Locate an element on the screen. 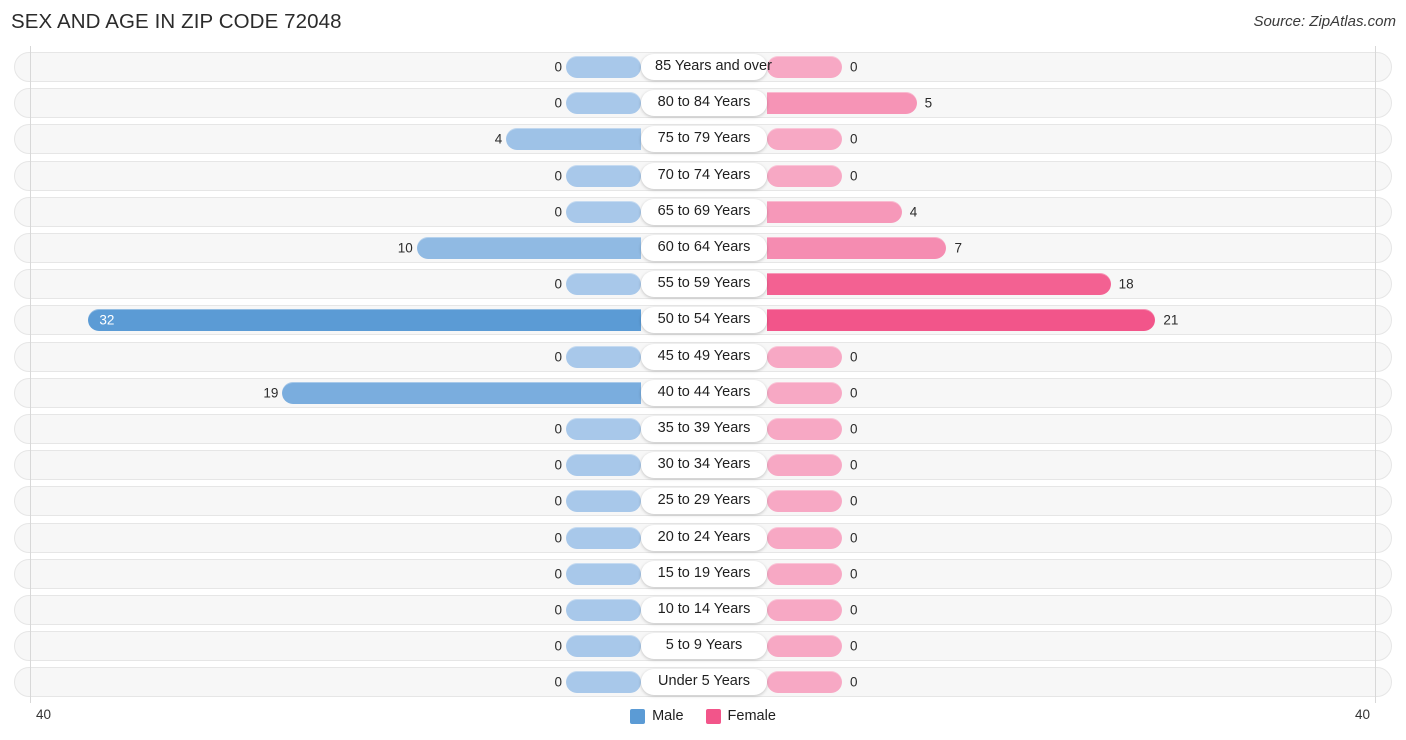  age-group-label: 15 to 19 Years is located at coordinates (704, 573).